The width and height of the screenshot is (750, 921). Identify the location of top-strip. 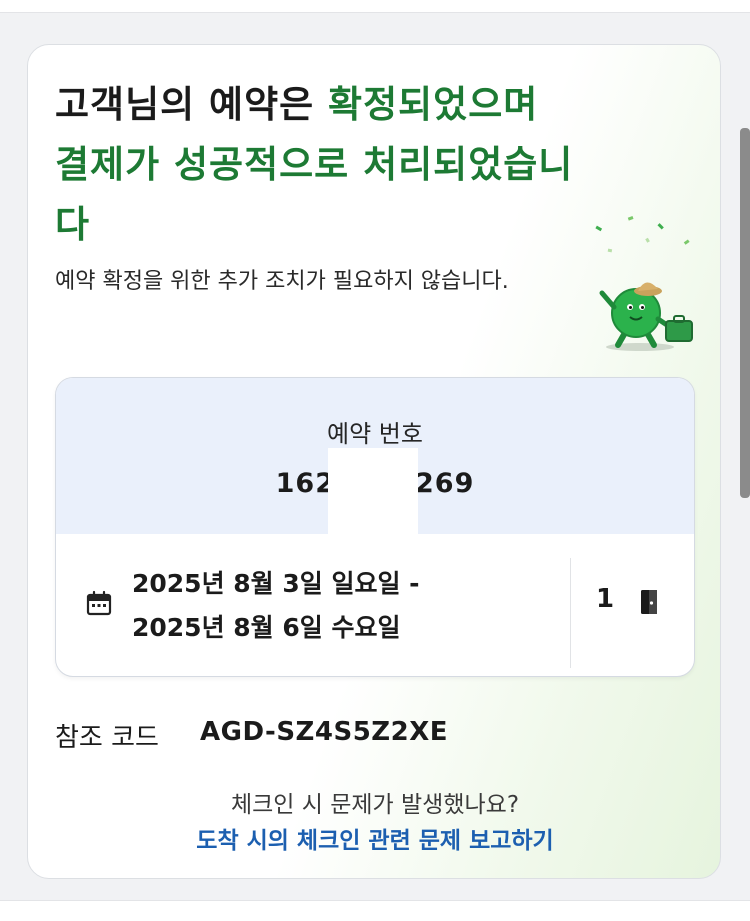
(375, 6).